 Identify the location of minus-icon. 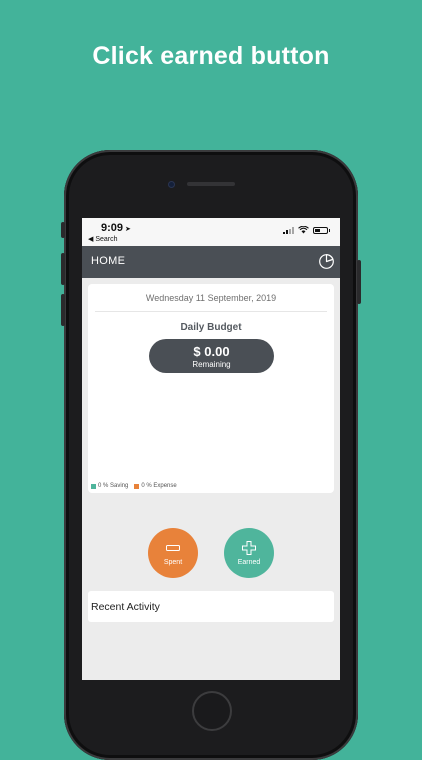
(173, 548).